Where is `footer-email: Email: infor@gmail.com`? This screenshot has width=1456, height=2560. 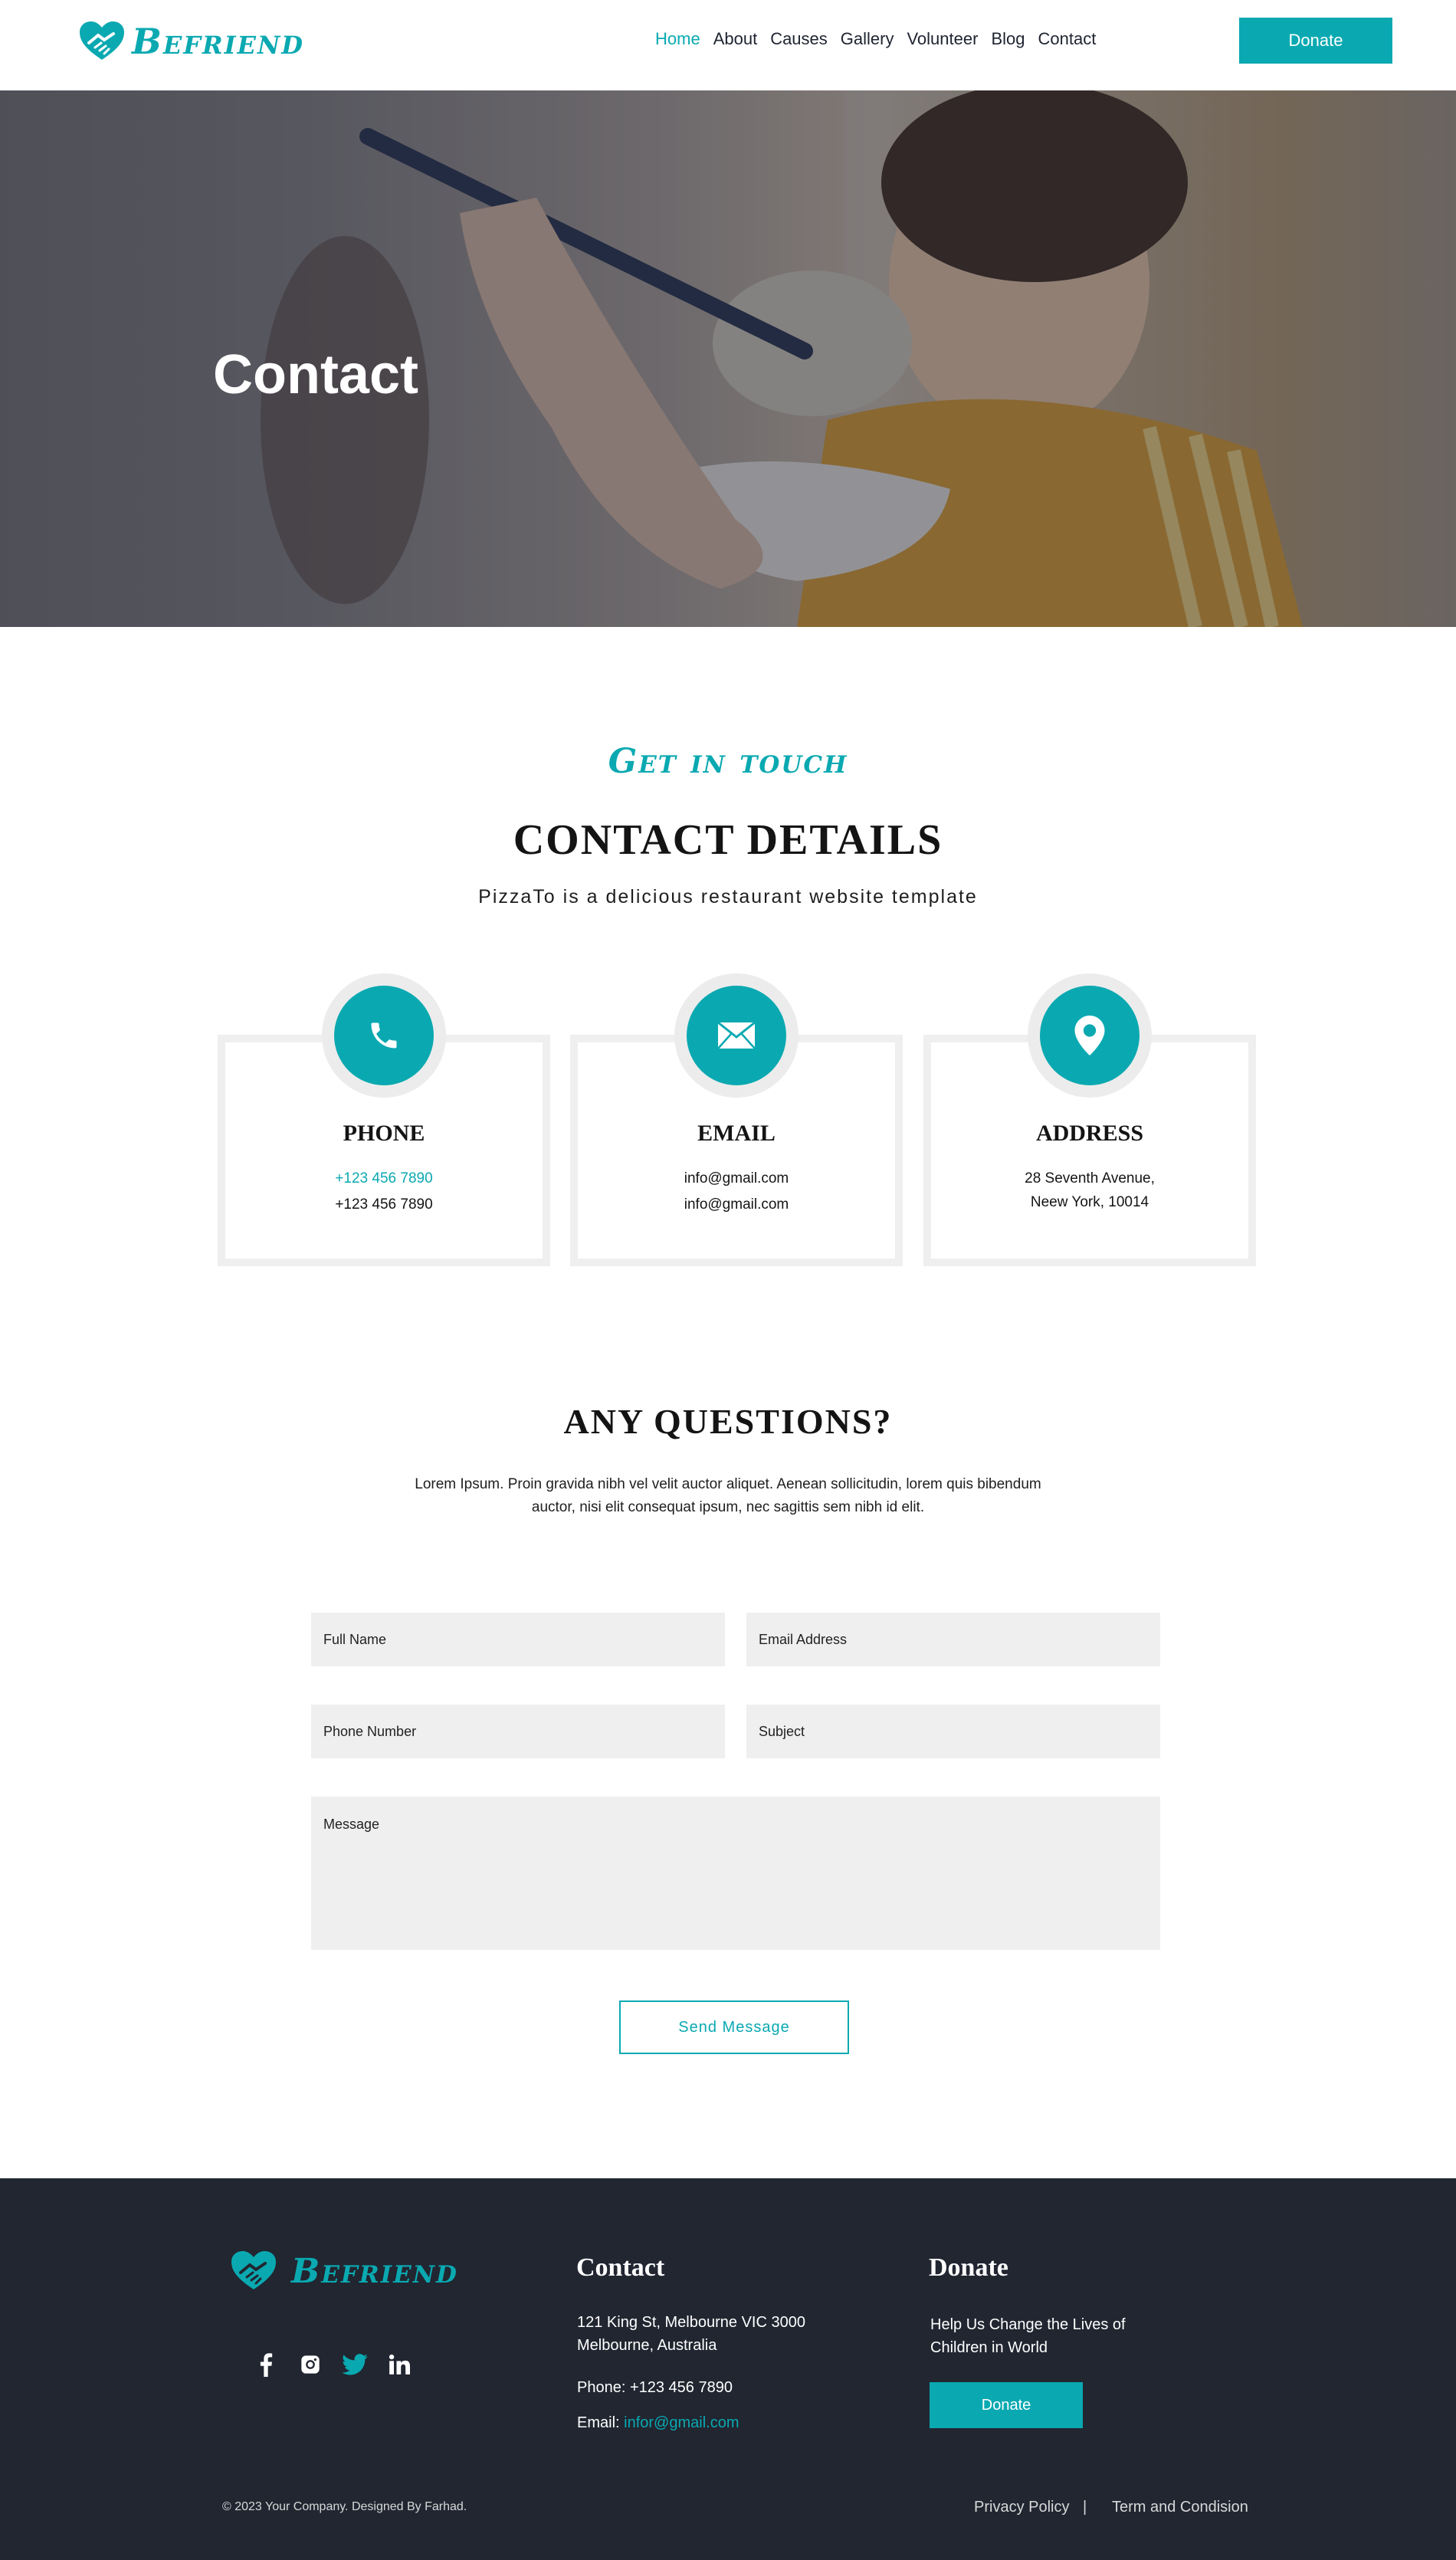 footer-email: Email: infor@gmail.com is located at coordinates (658, 2422).